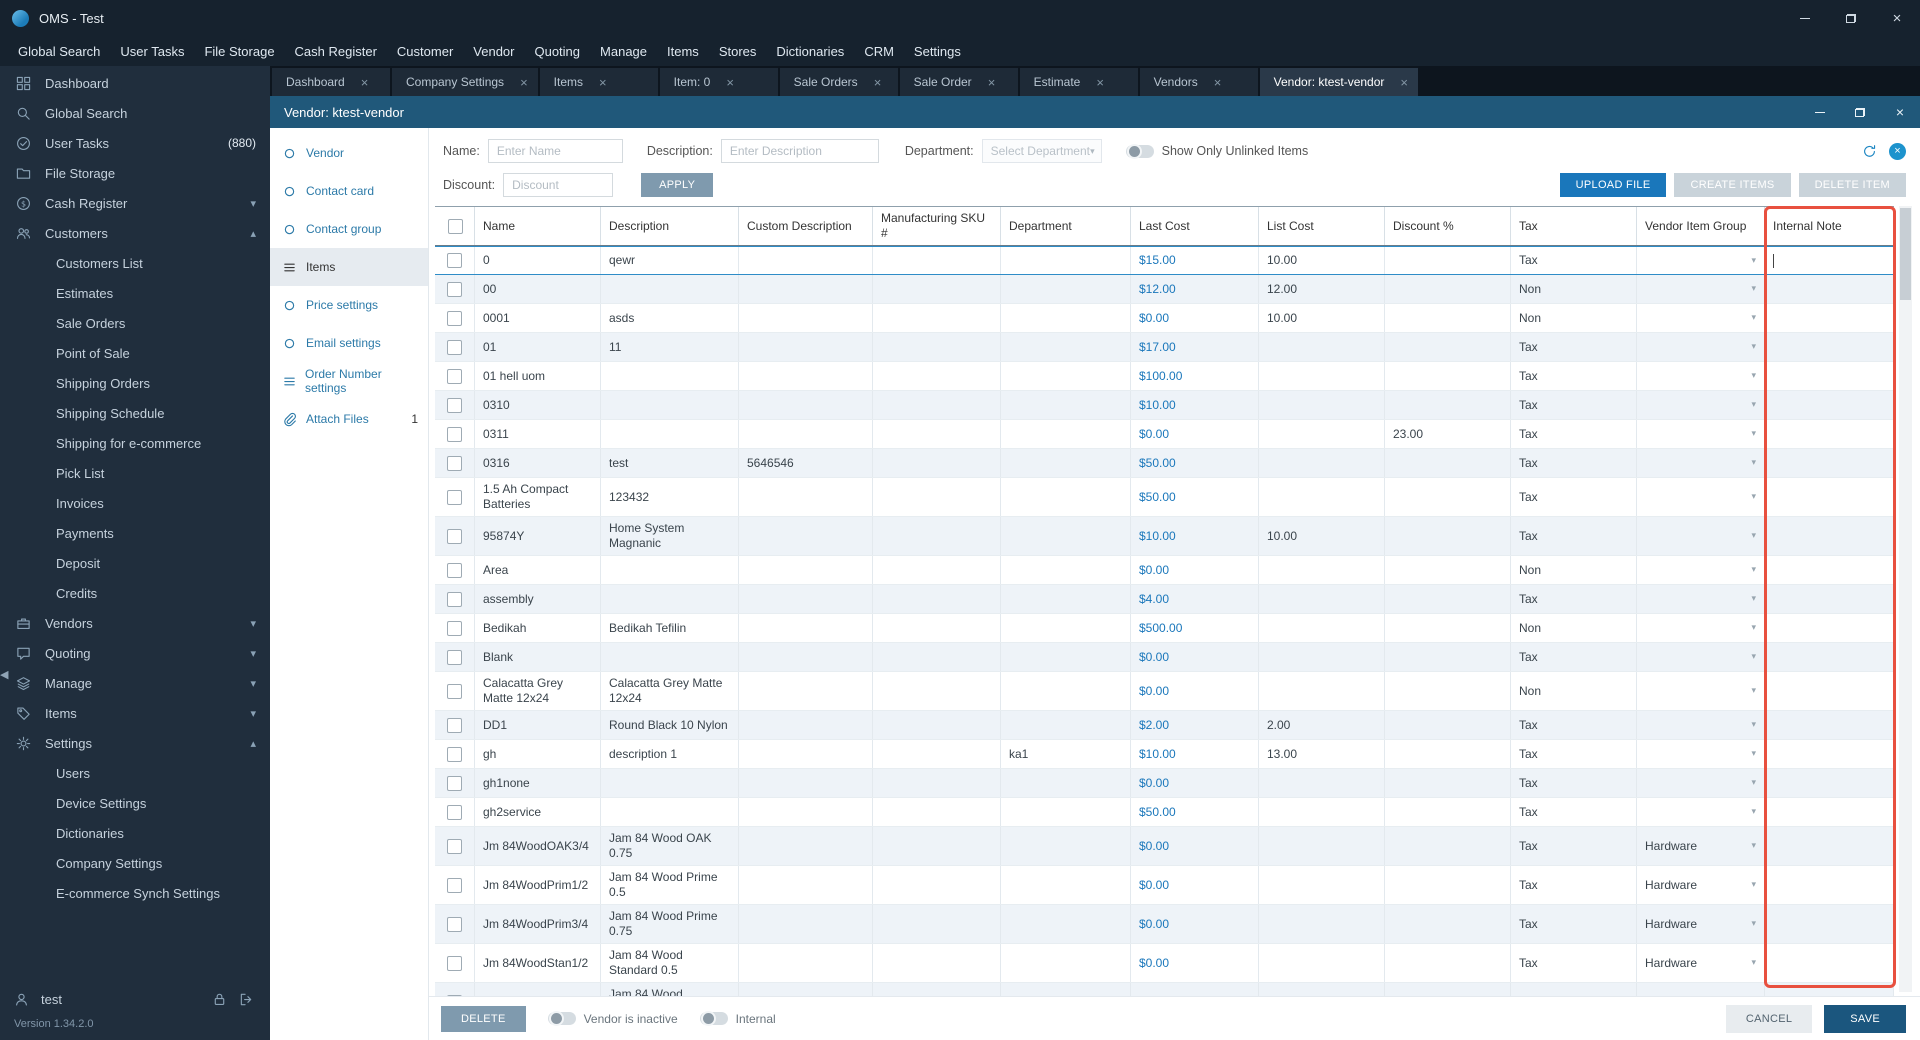  I want to click on cancel-button: CANCEL, so click(1769, 1018).